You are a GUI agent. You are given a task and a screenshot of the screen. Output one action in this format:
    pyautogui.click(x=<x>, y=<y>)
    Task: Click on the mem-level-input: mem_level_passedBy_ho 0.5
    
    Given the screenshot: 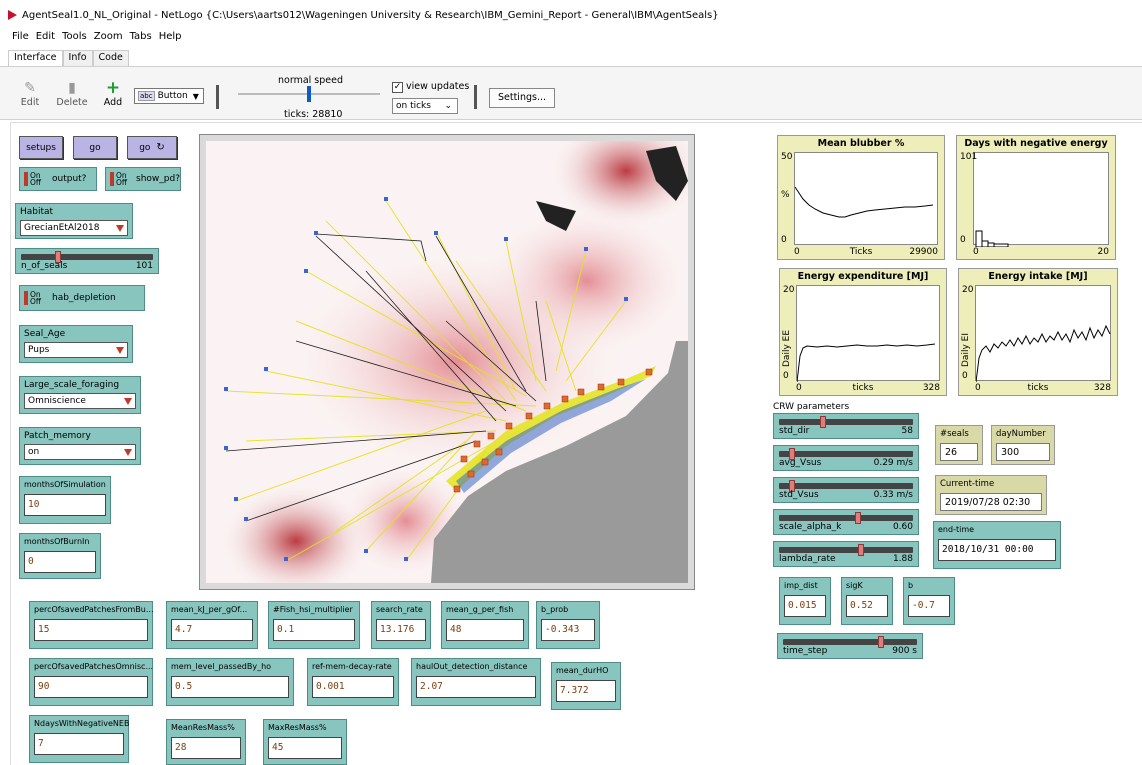 What is the action you would take?
    pyautogui.click(x=230, y=682)
    